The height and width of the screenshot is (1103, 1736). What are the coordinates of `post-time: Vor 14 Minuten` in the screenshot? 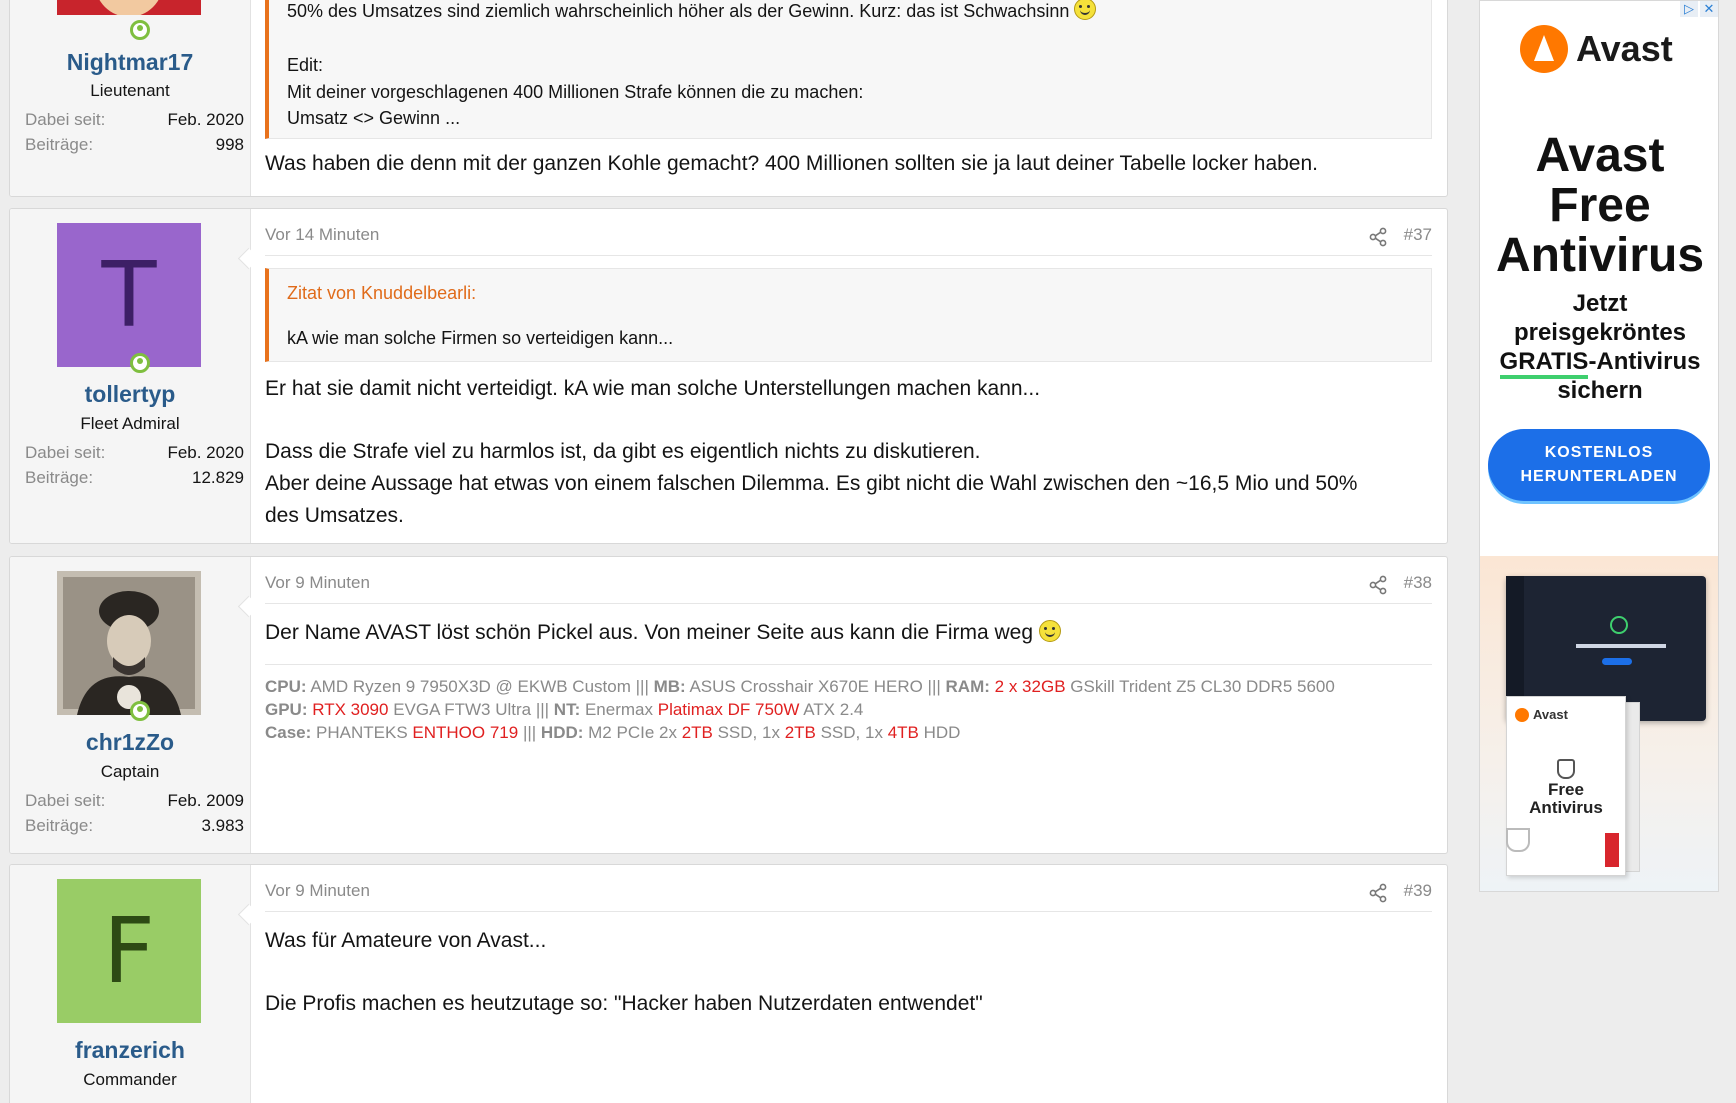 It's located at (322, 235).